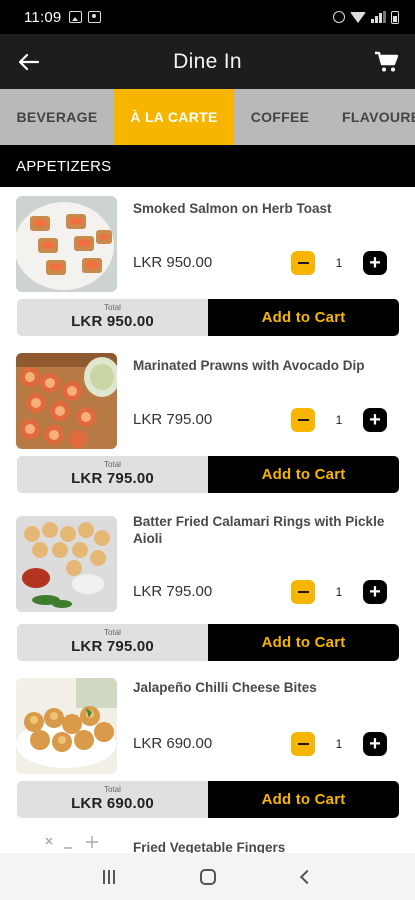  I want to click on category-tabs: BEVERAGE À LA CARTE COFFEE FLAVOURE, so click(207, 117).